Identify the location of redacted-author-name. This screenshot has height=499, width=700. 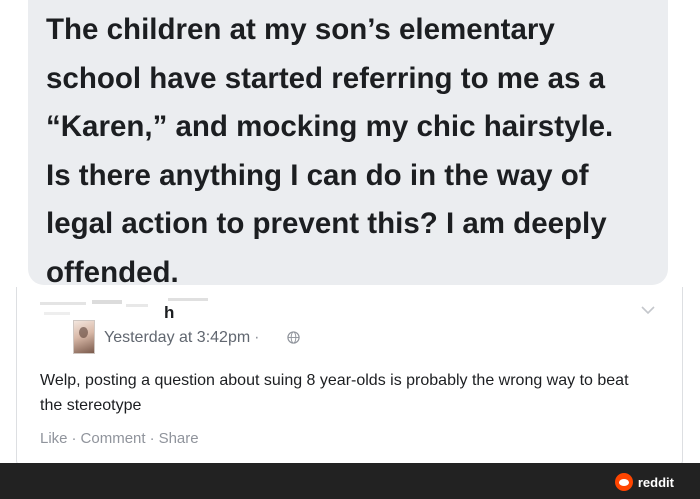
(124, 306).